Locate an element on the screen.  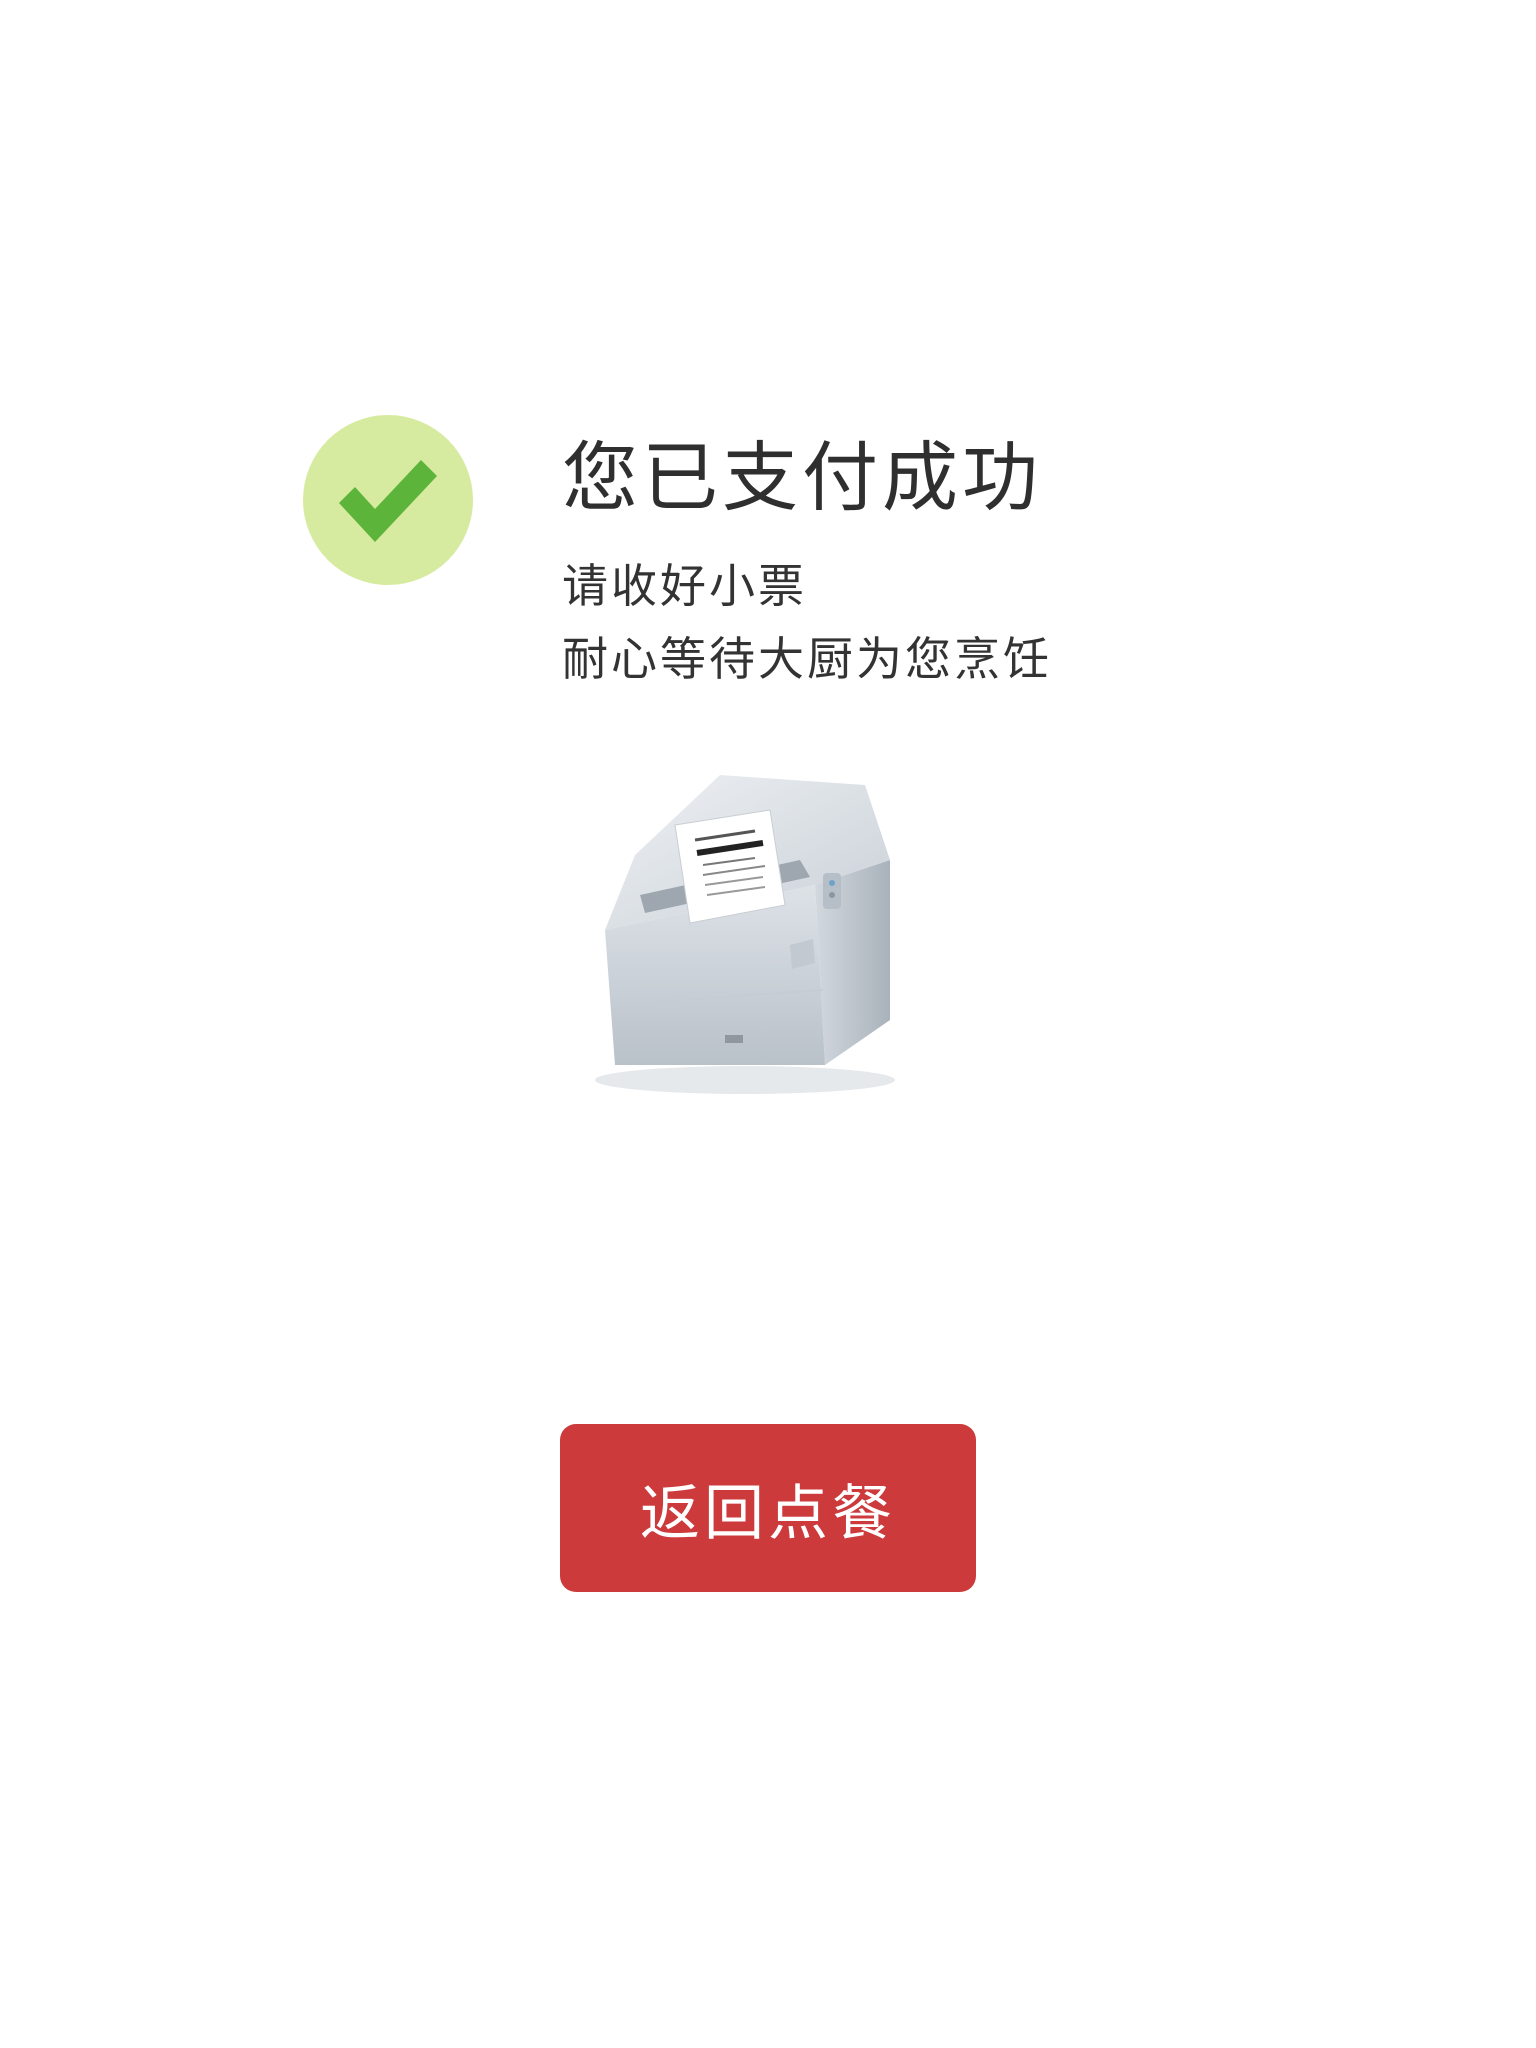
payment-success-title: 您已支付成功 is located at coordinates (802, 477).